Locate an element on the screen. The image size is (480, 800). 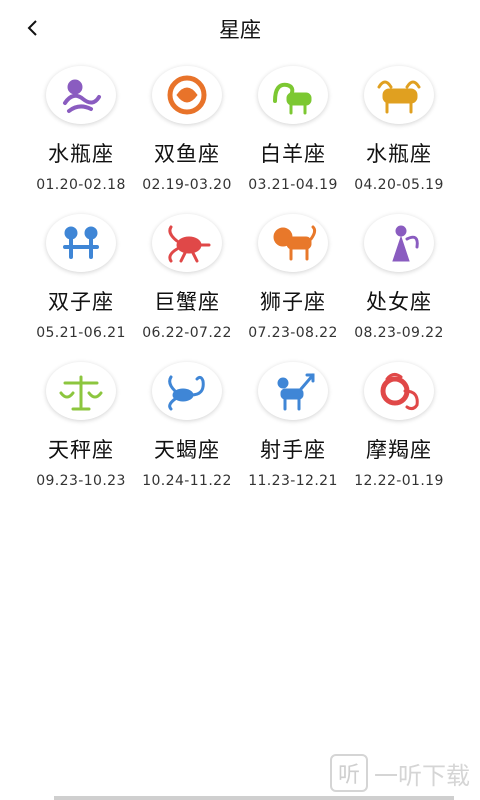
zodiac-card: 射手座 11.23-12.21 is located at coordinates (293, 432).